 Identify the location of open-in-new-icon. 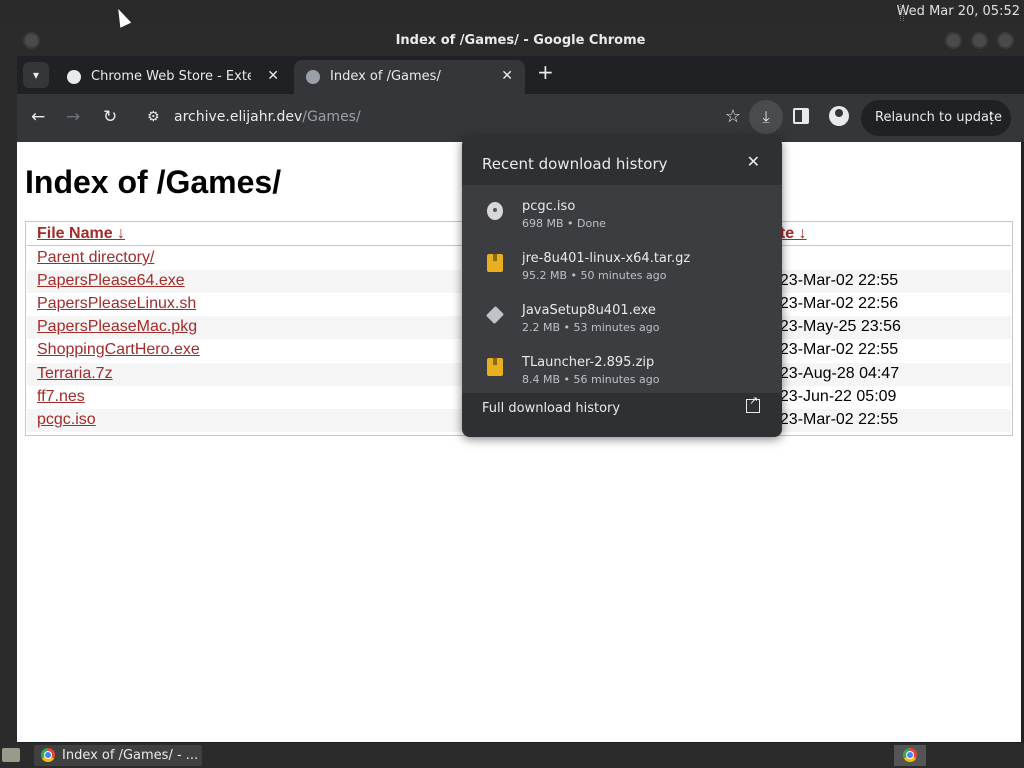
(753, 403).